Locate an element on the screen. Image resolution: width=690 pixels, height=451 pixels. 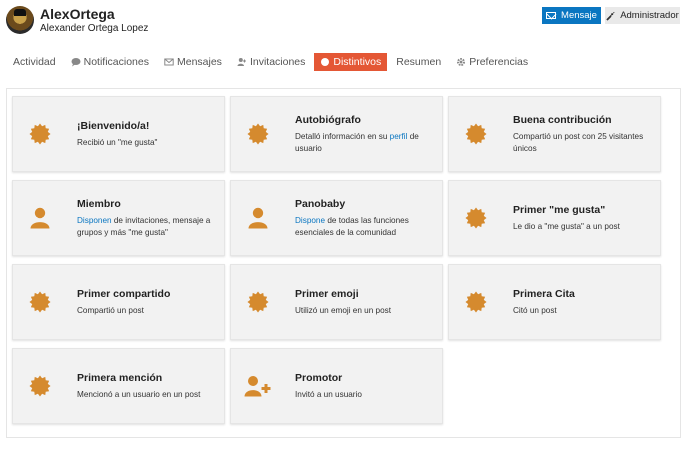
badge-card: ¡Bienvenido/a! Recibió un "me gusta" is located at coordinates (118, 134).